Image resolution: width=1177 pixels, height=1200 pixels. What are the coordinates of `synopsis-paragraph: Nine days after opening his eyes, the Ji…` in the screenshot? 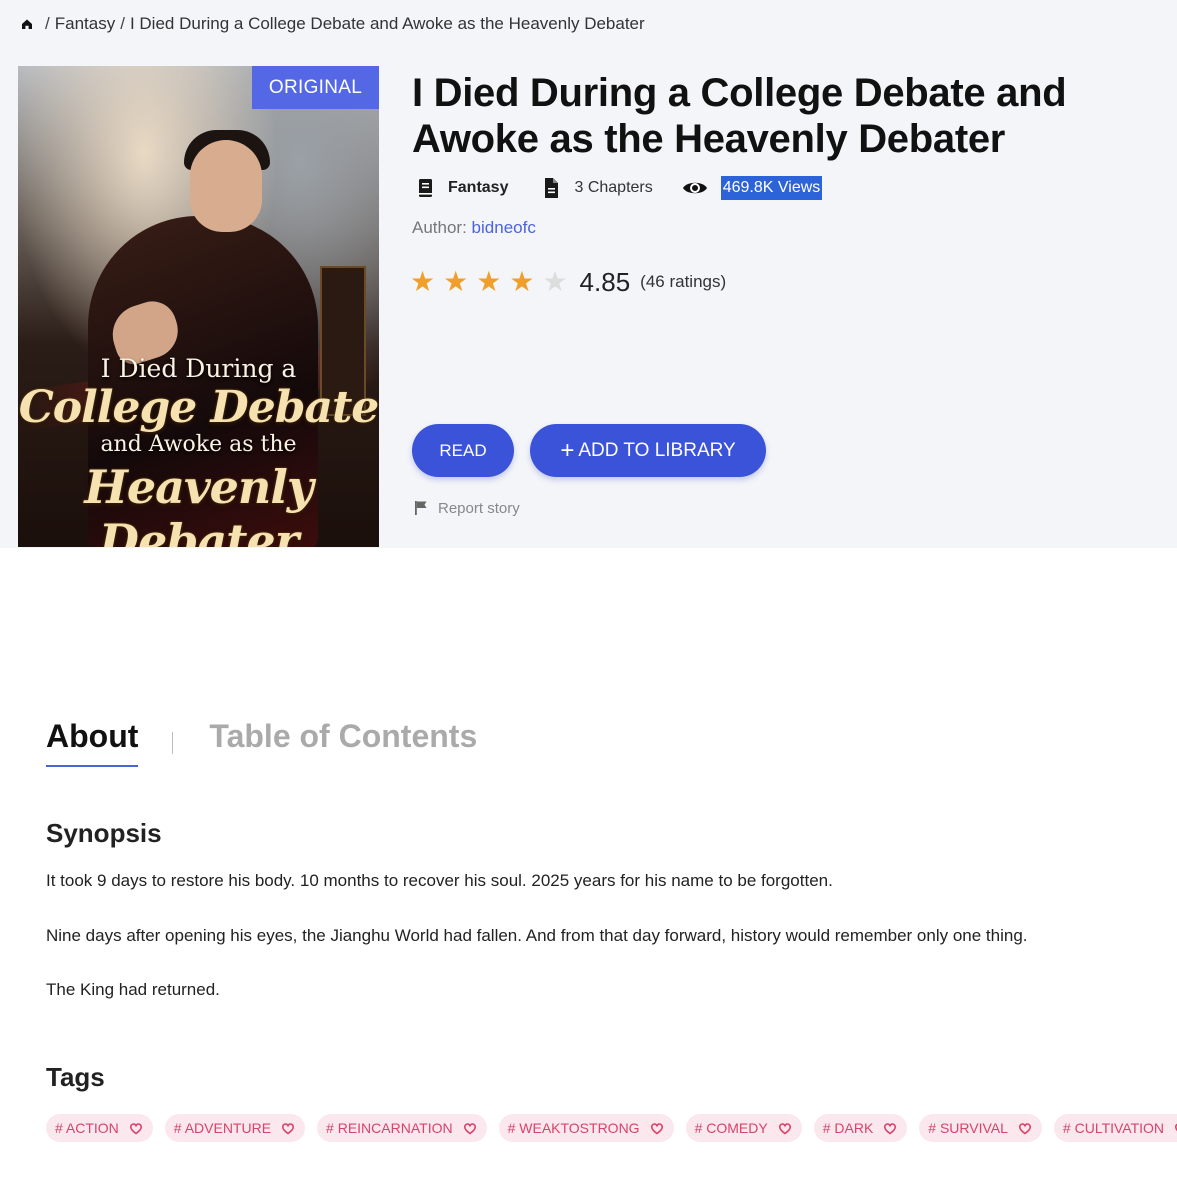 It's located at (537, 935).